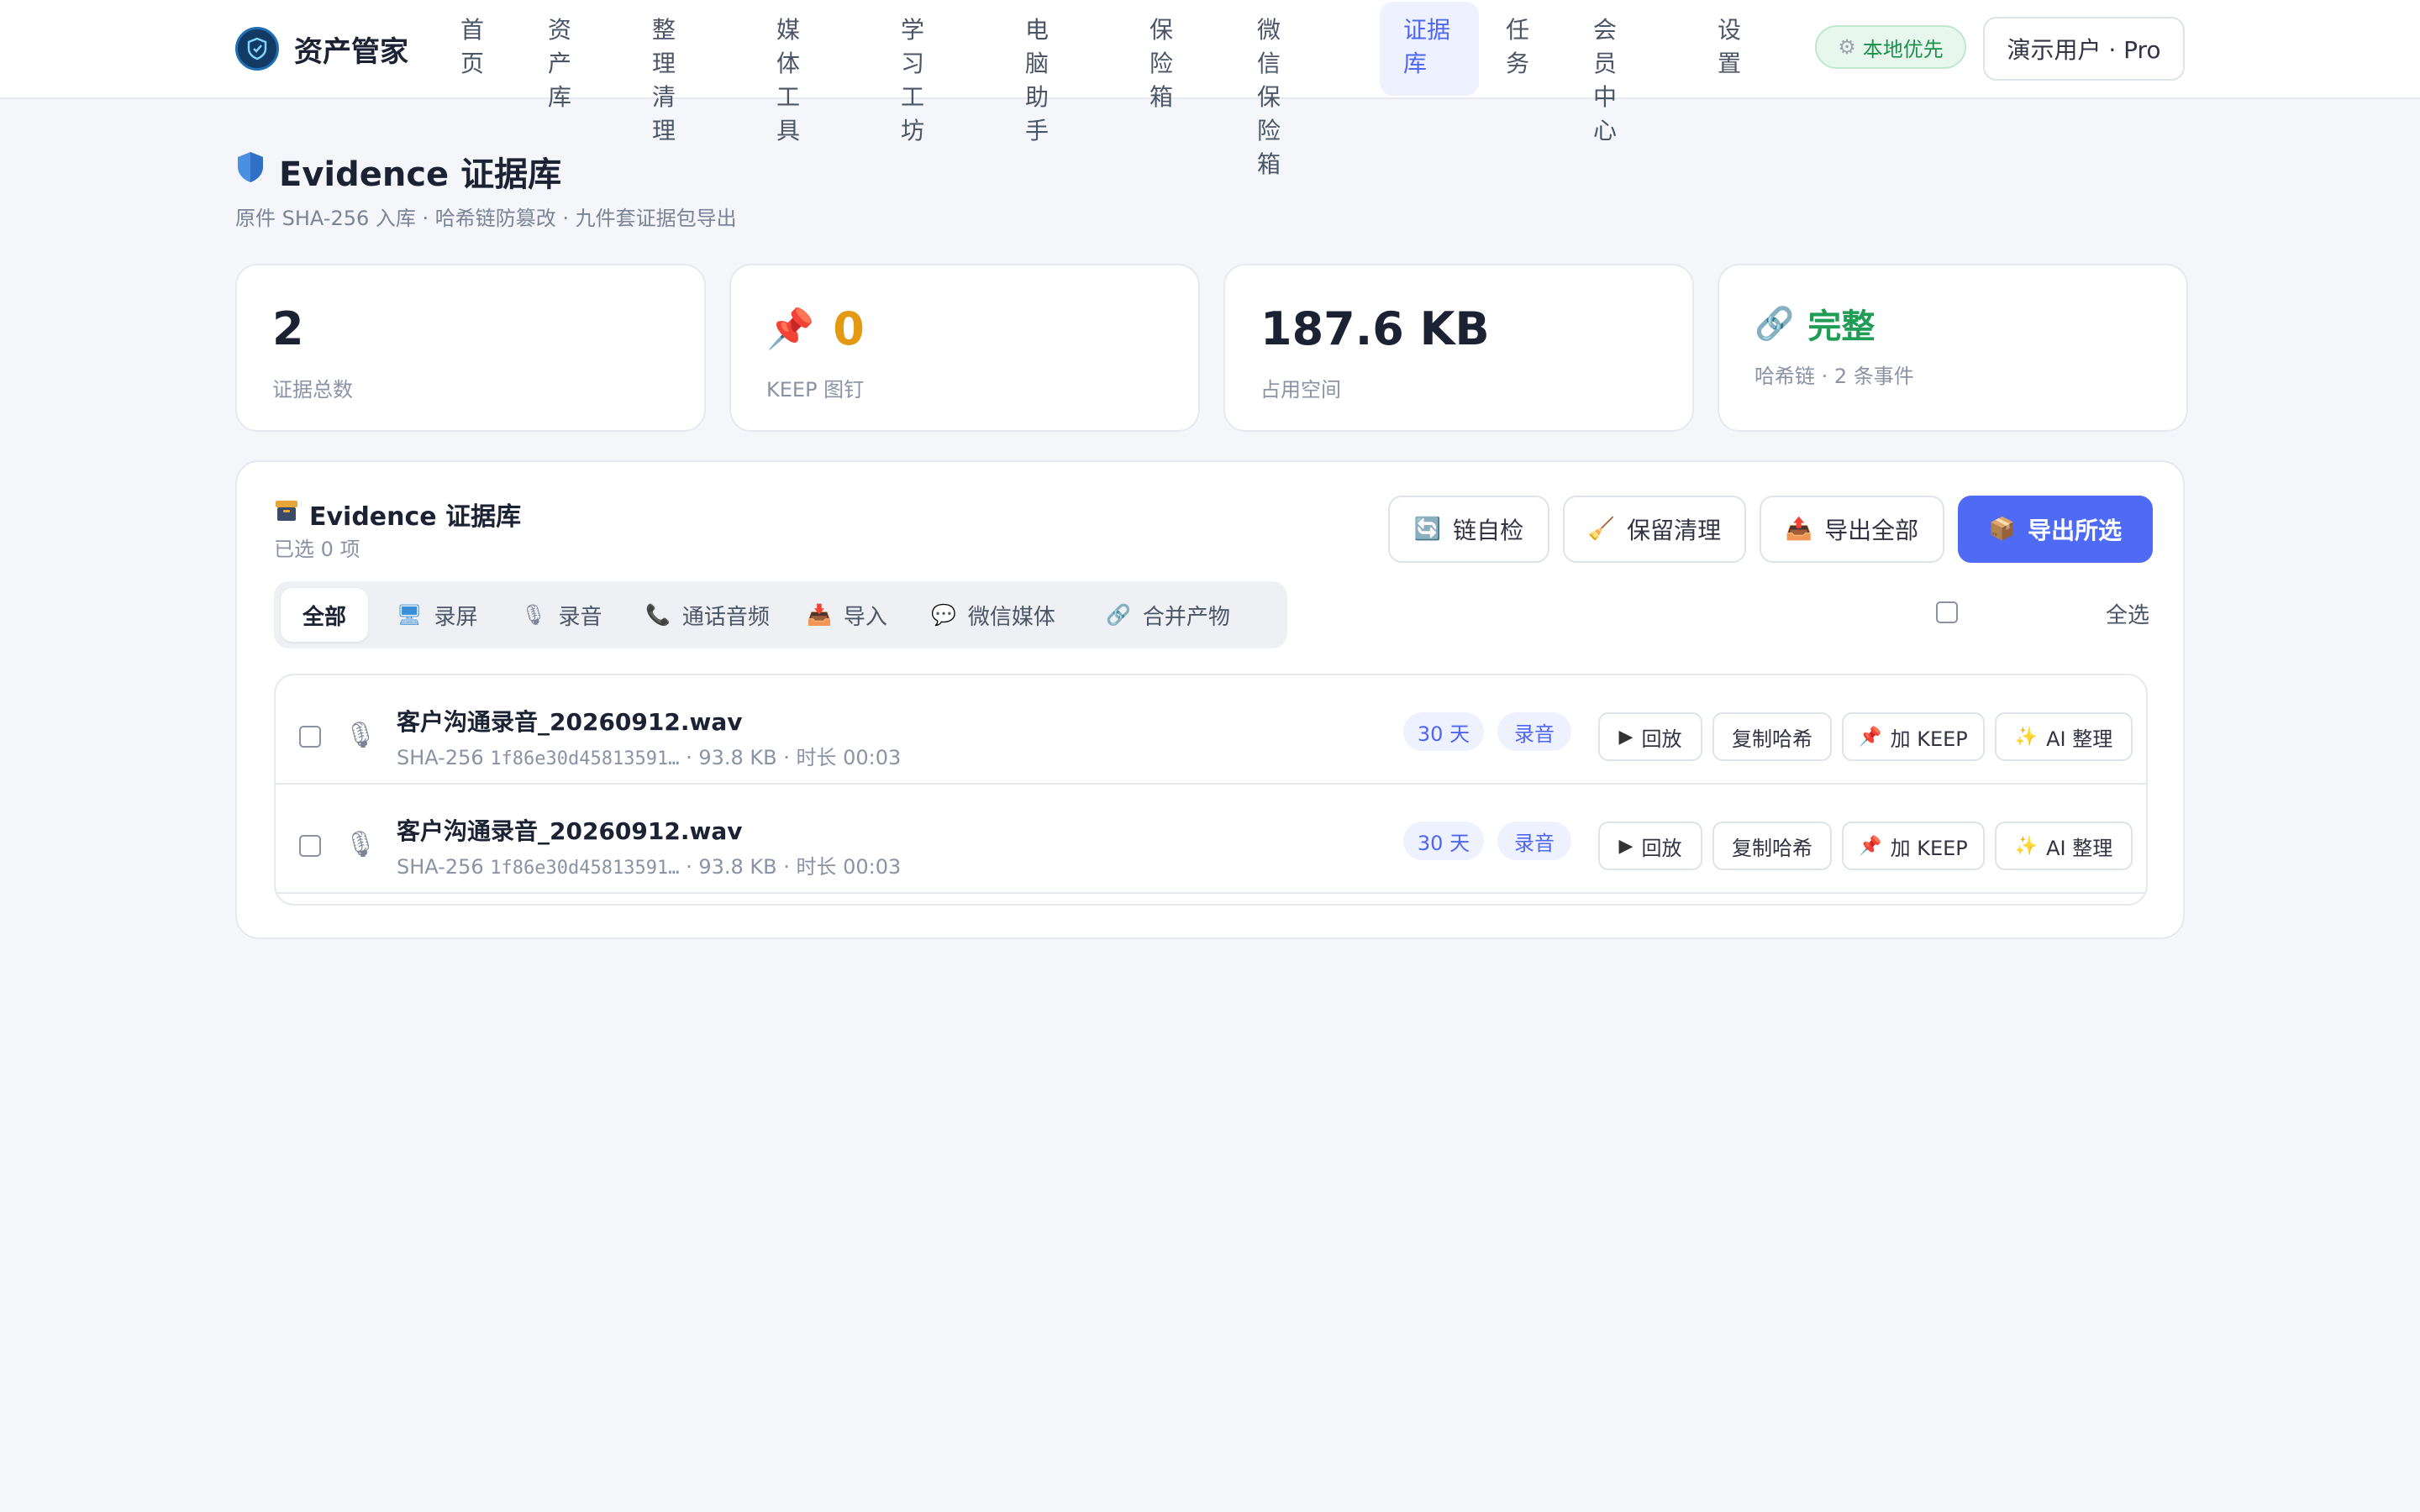 This screenshot has height=1512, width=2420. What do you see at coordinates (1871, 530) in the screenshot?
I see `button-label: 导出全部` at bounding box center [1871, 530].